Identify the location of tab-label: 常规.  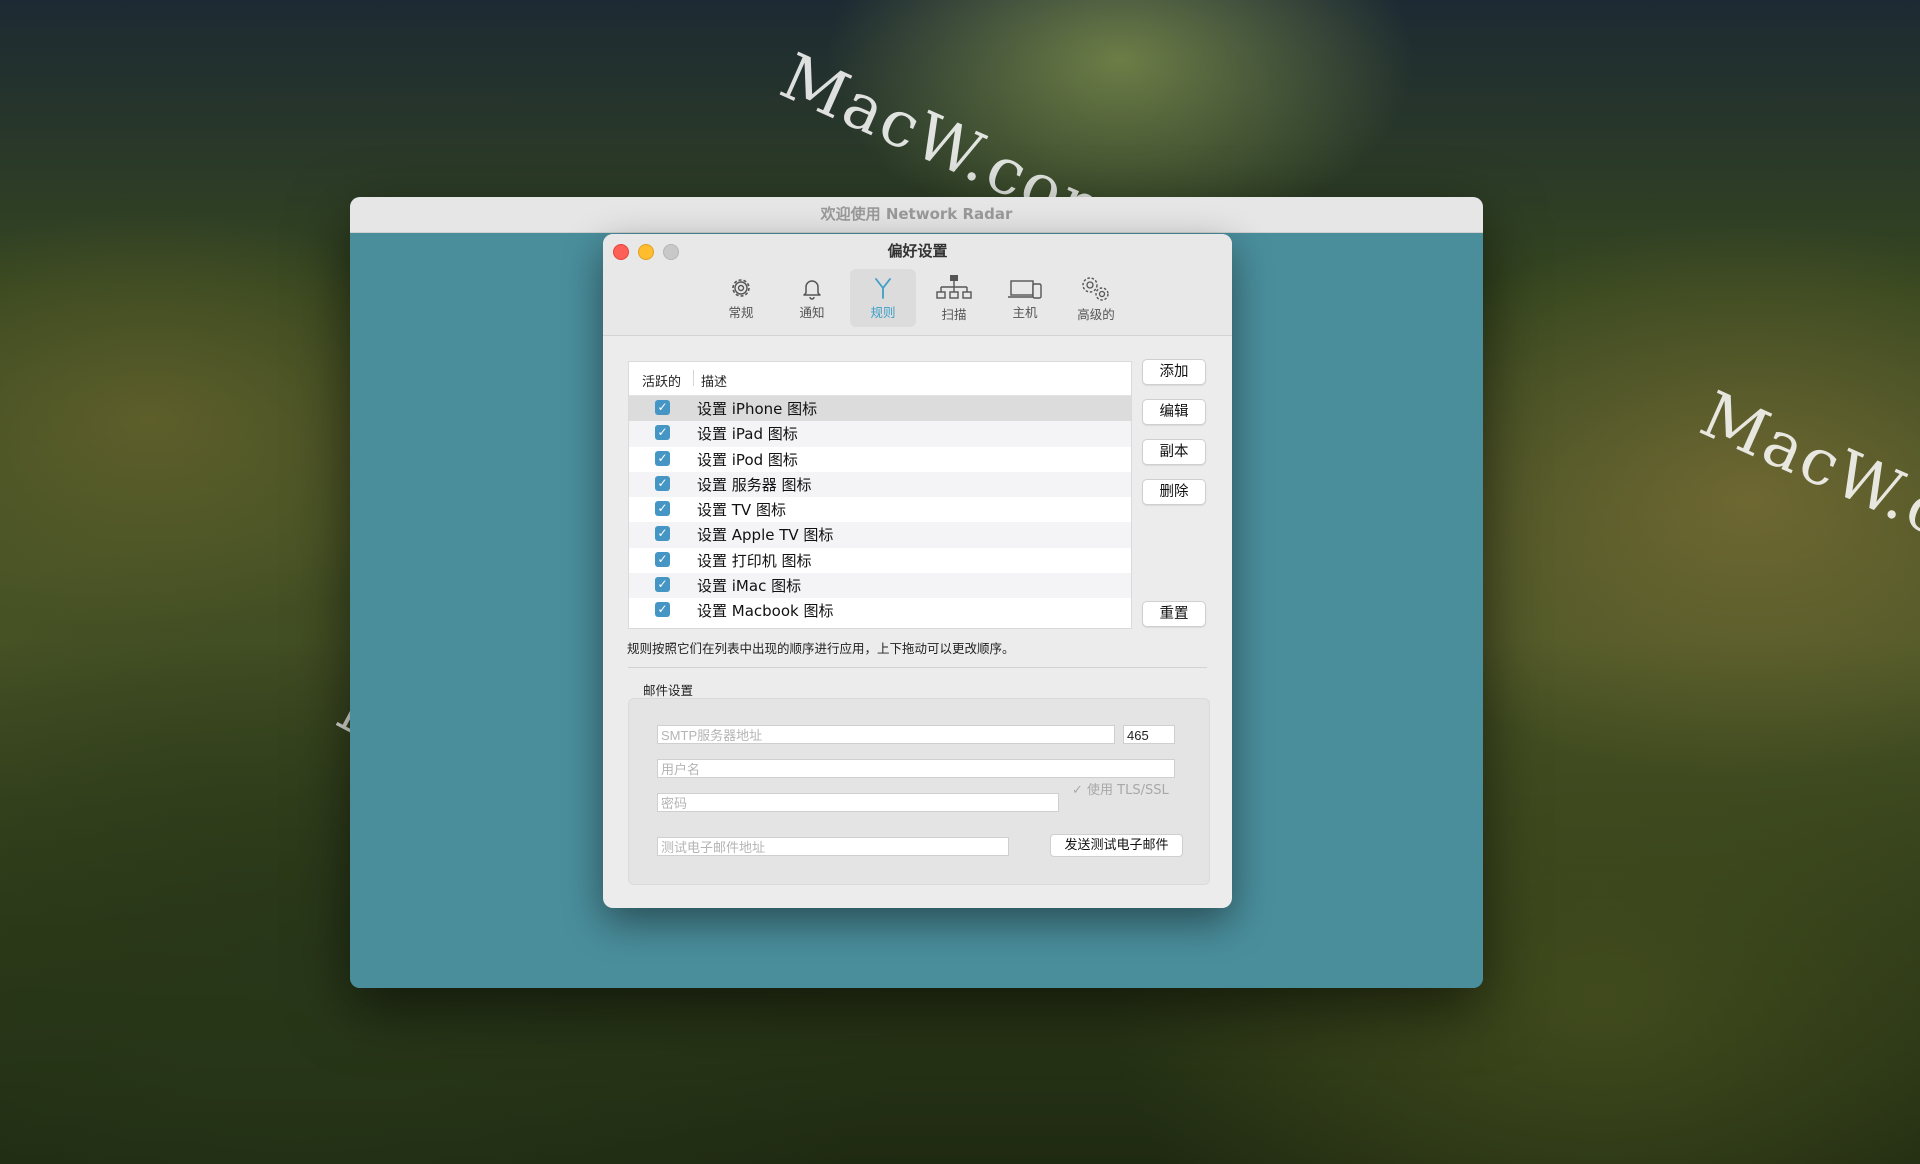
(741, 312).